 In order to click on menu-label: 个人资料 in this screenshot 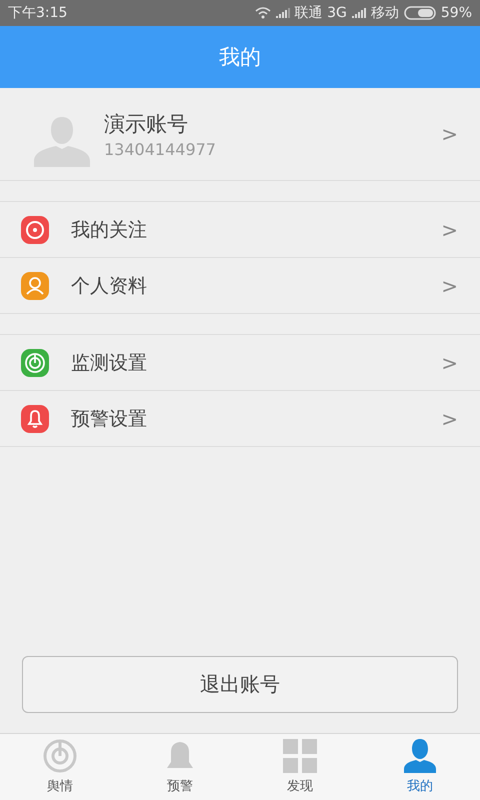, I will do `click(109, 286)`.